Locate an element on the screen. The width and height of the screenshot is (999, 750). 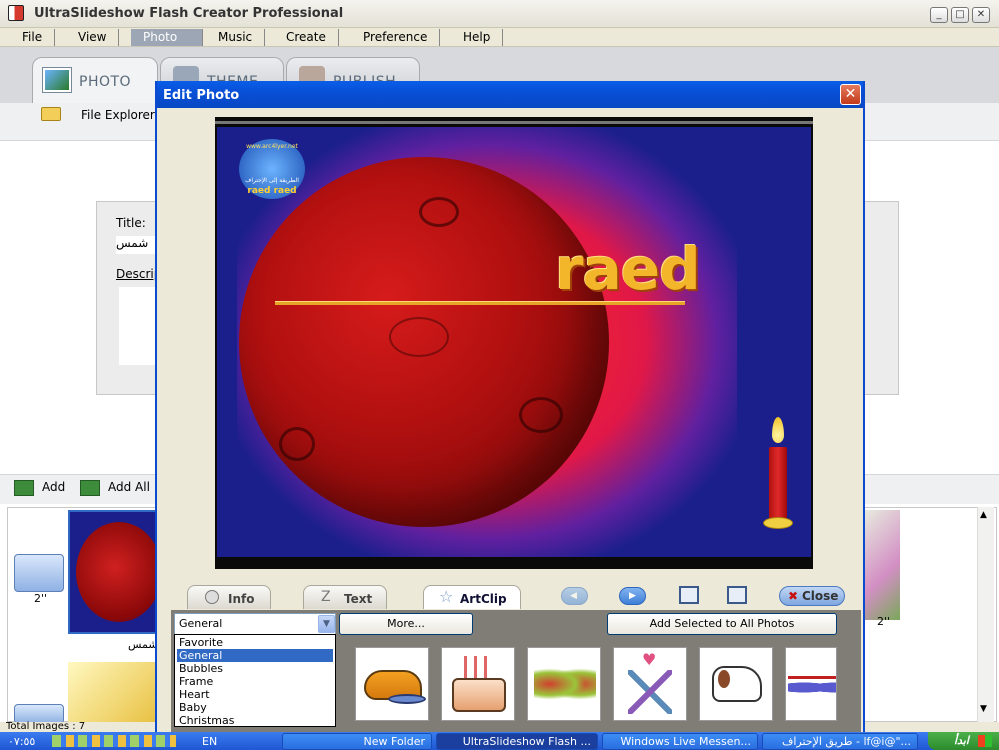
candle-body is located at coordinates (778, 483).